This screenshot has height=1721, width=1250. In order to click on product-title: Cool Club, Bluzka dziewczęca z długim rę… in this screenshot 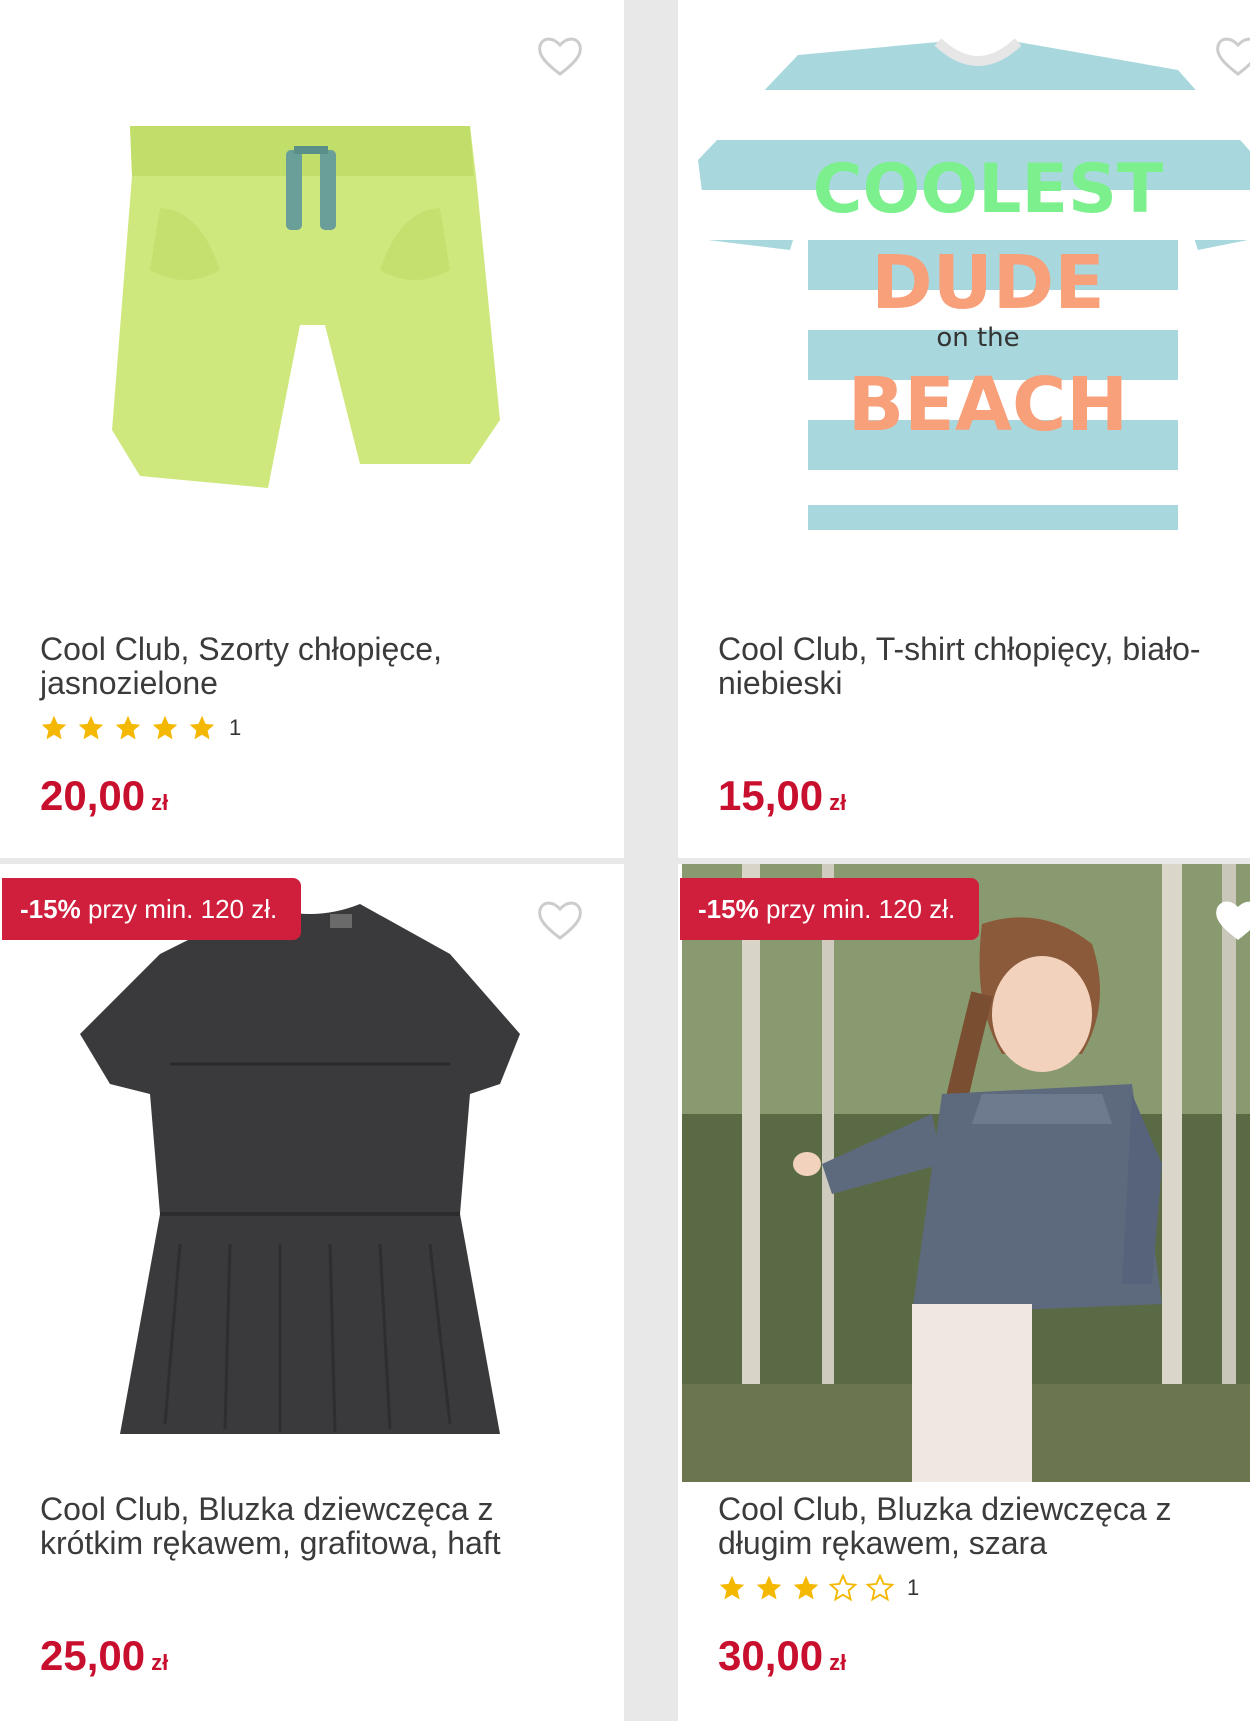, I will do `click(978, 1526)`.